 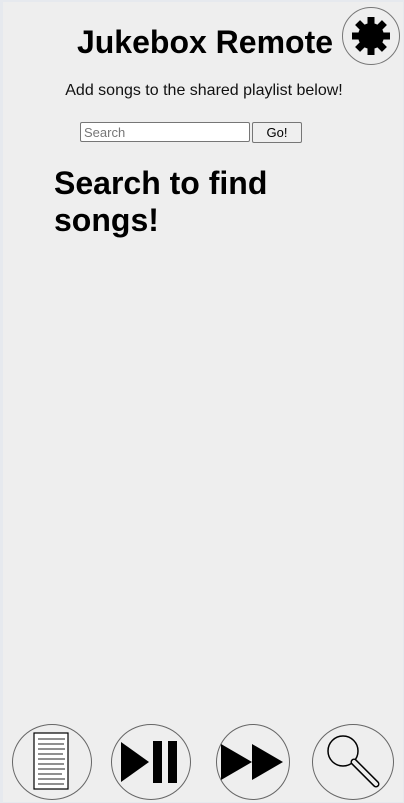 What do you see at coordinates (204, 90) in the screenshot?
I see `page-subtitle: Add songs to the shared playlist below!` at bounding box center [204, 90].